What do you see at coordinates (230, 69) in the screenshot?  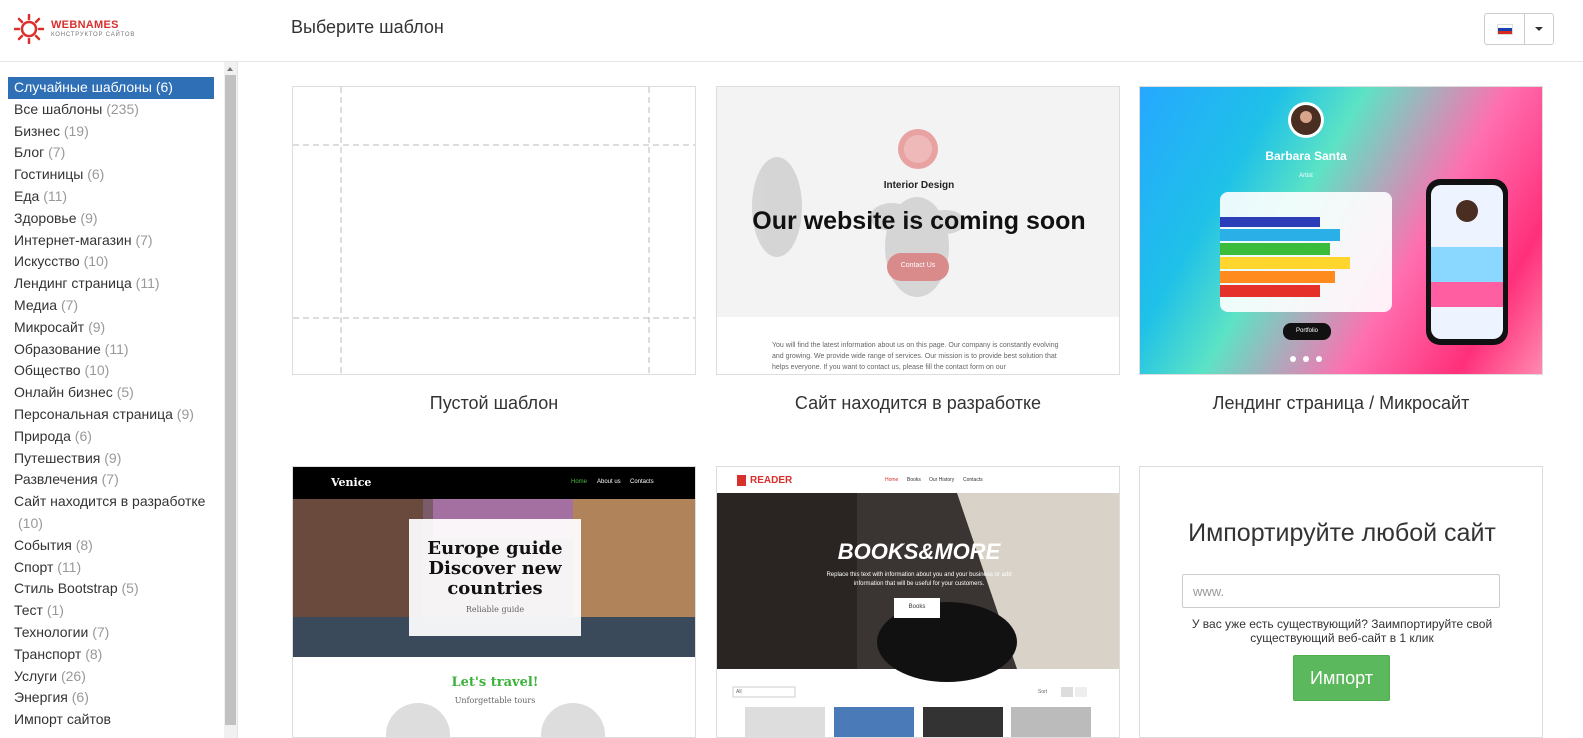 I see `scroll-up-arrow-icon` at bounding box center [230, 69].